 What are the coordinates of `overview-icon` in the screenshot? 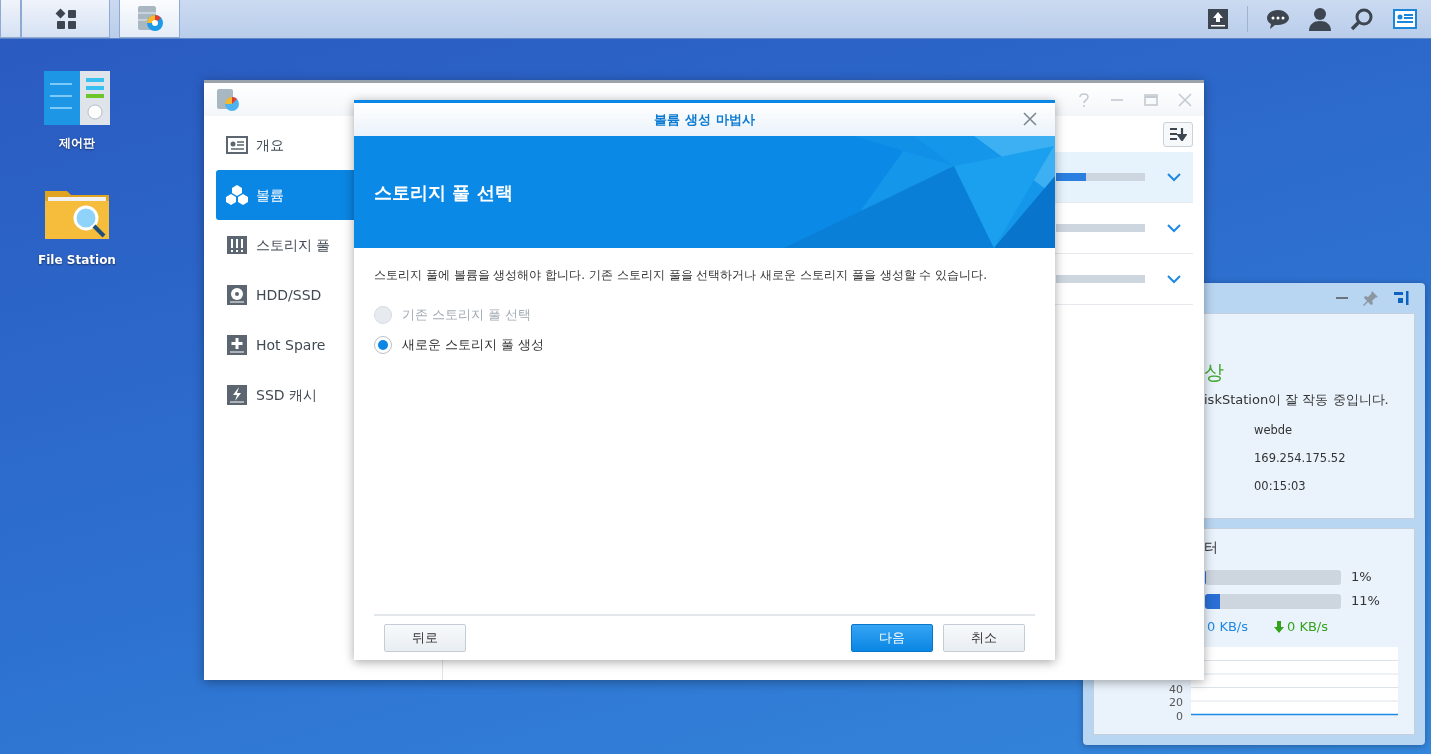 It's located at (237, 145).